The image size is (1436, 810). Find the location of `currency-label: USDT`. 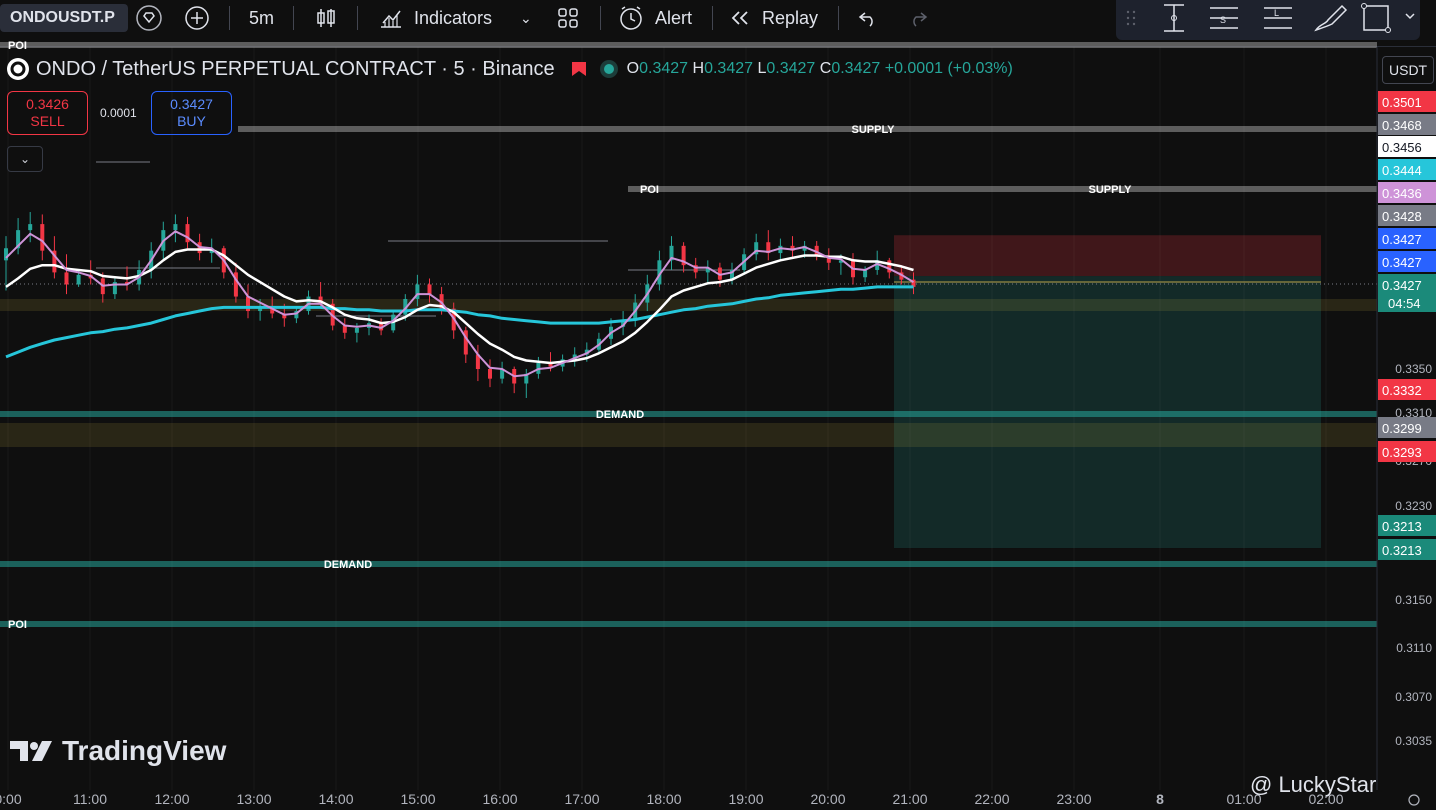

currency-label: USDT is located at coordinates (1408, 70).